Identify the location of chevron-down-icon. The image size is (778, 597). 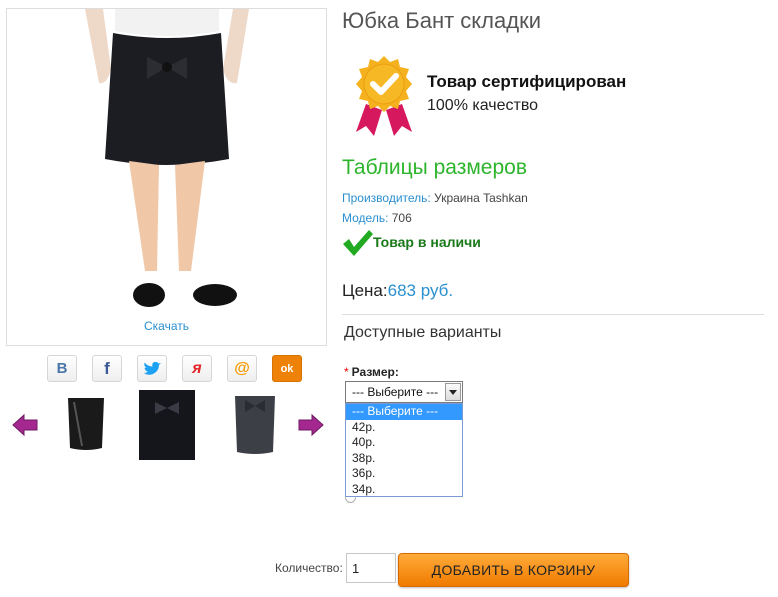
(453, 392).